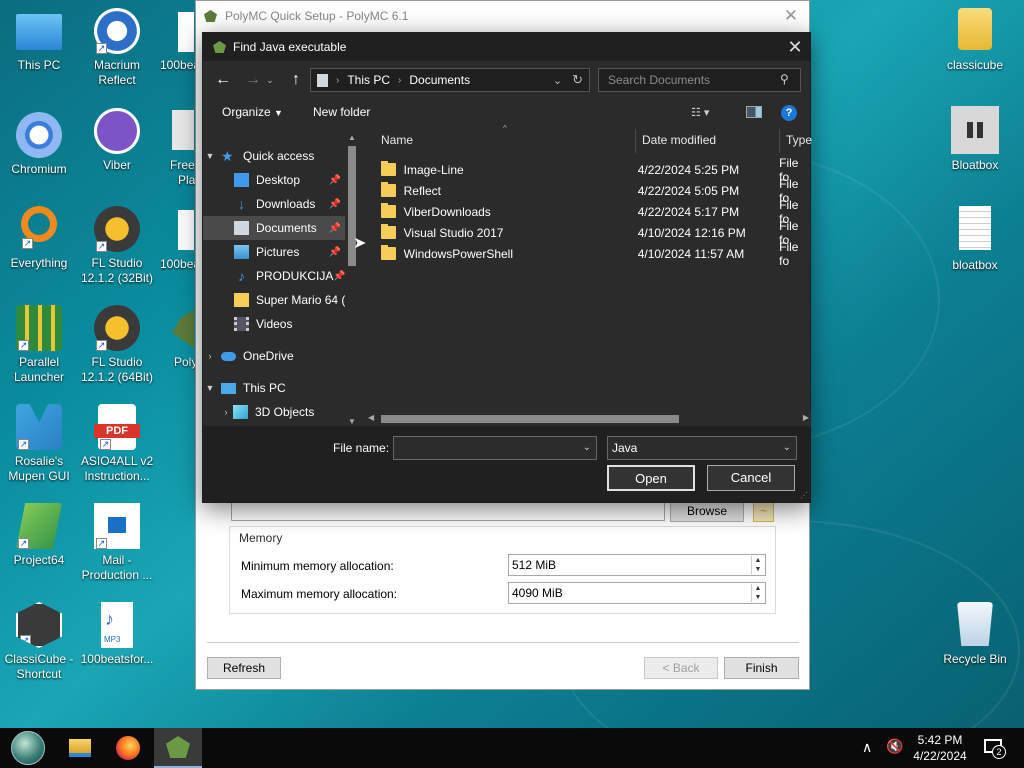 This screenshot has height=768, width=1024. Describe the element at coordinates (252, 112) in the screenshot. I see `organize-menu: Organize ▼` at that location.